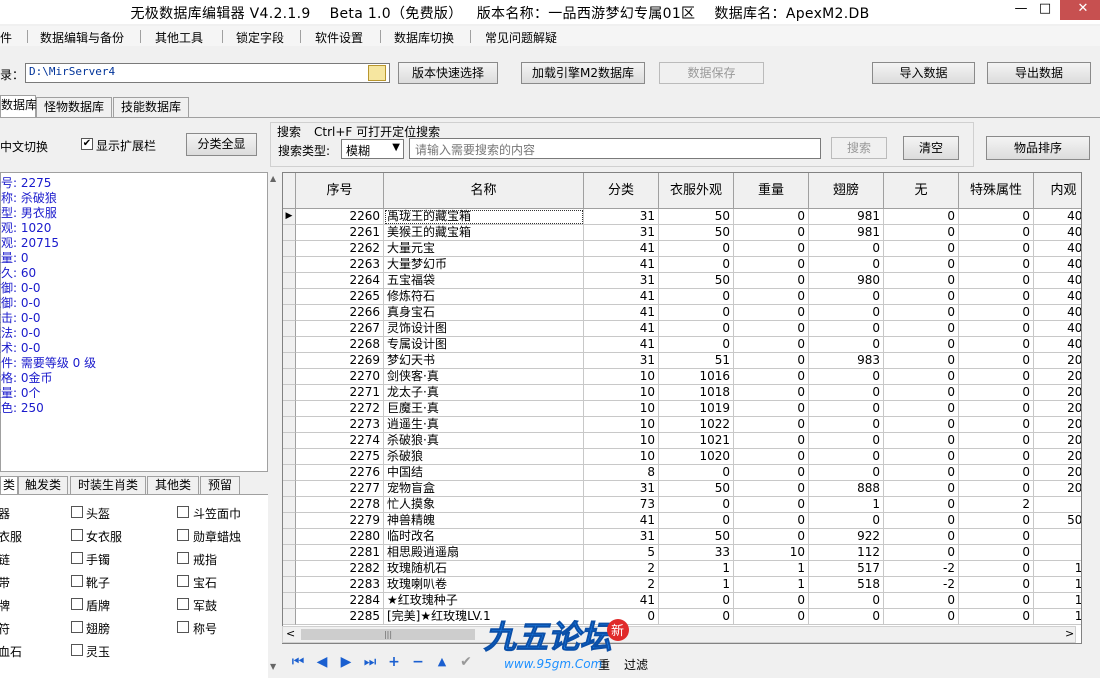 This screenshot has width=1100, height=678. Describe the element at coordinates (275, 425) in the screenshot. I see `panel-splitter: ▲ ▼` at that location.